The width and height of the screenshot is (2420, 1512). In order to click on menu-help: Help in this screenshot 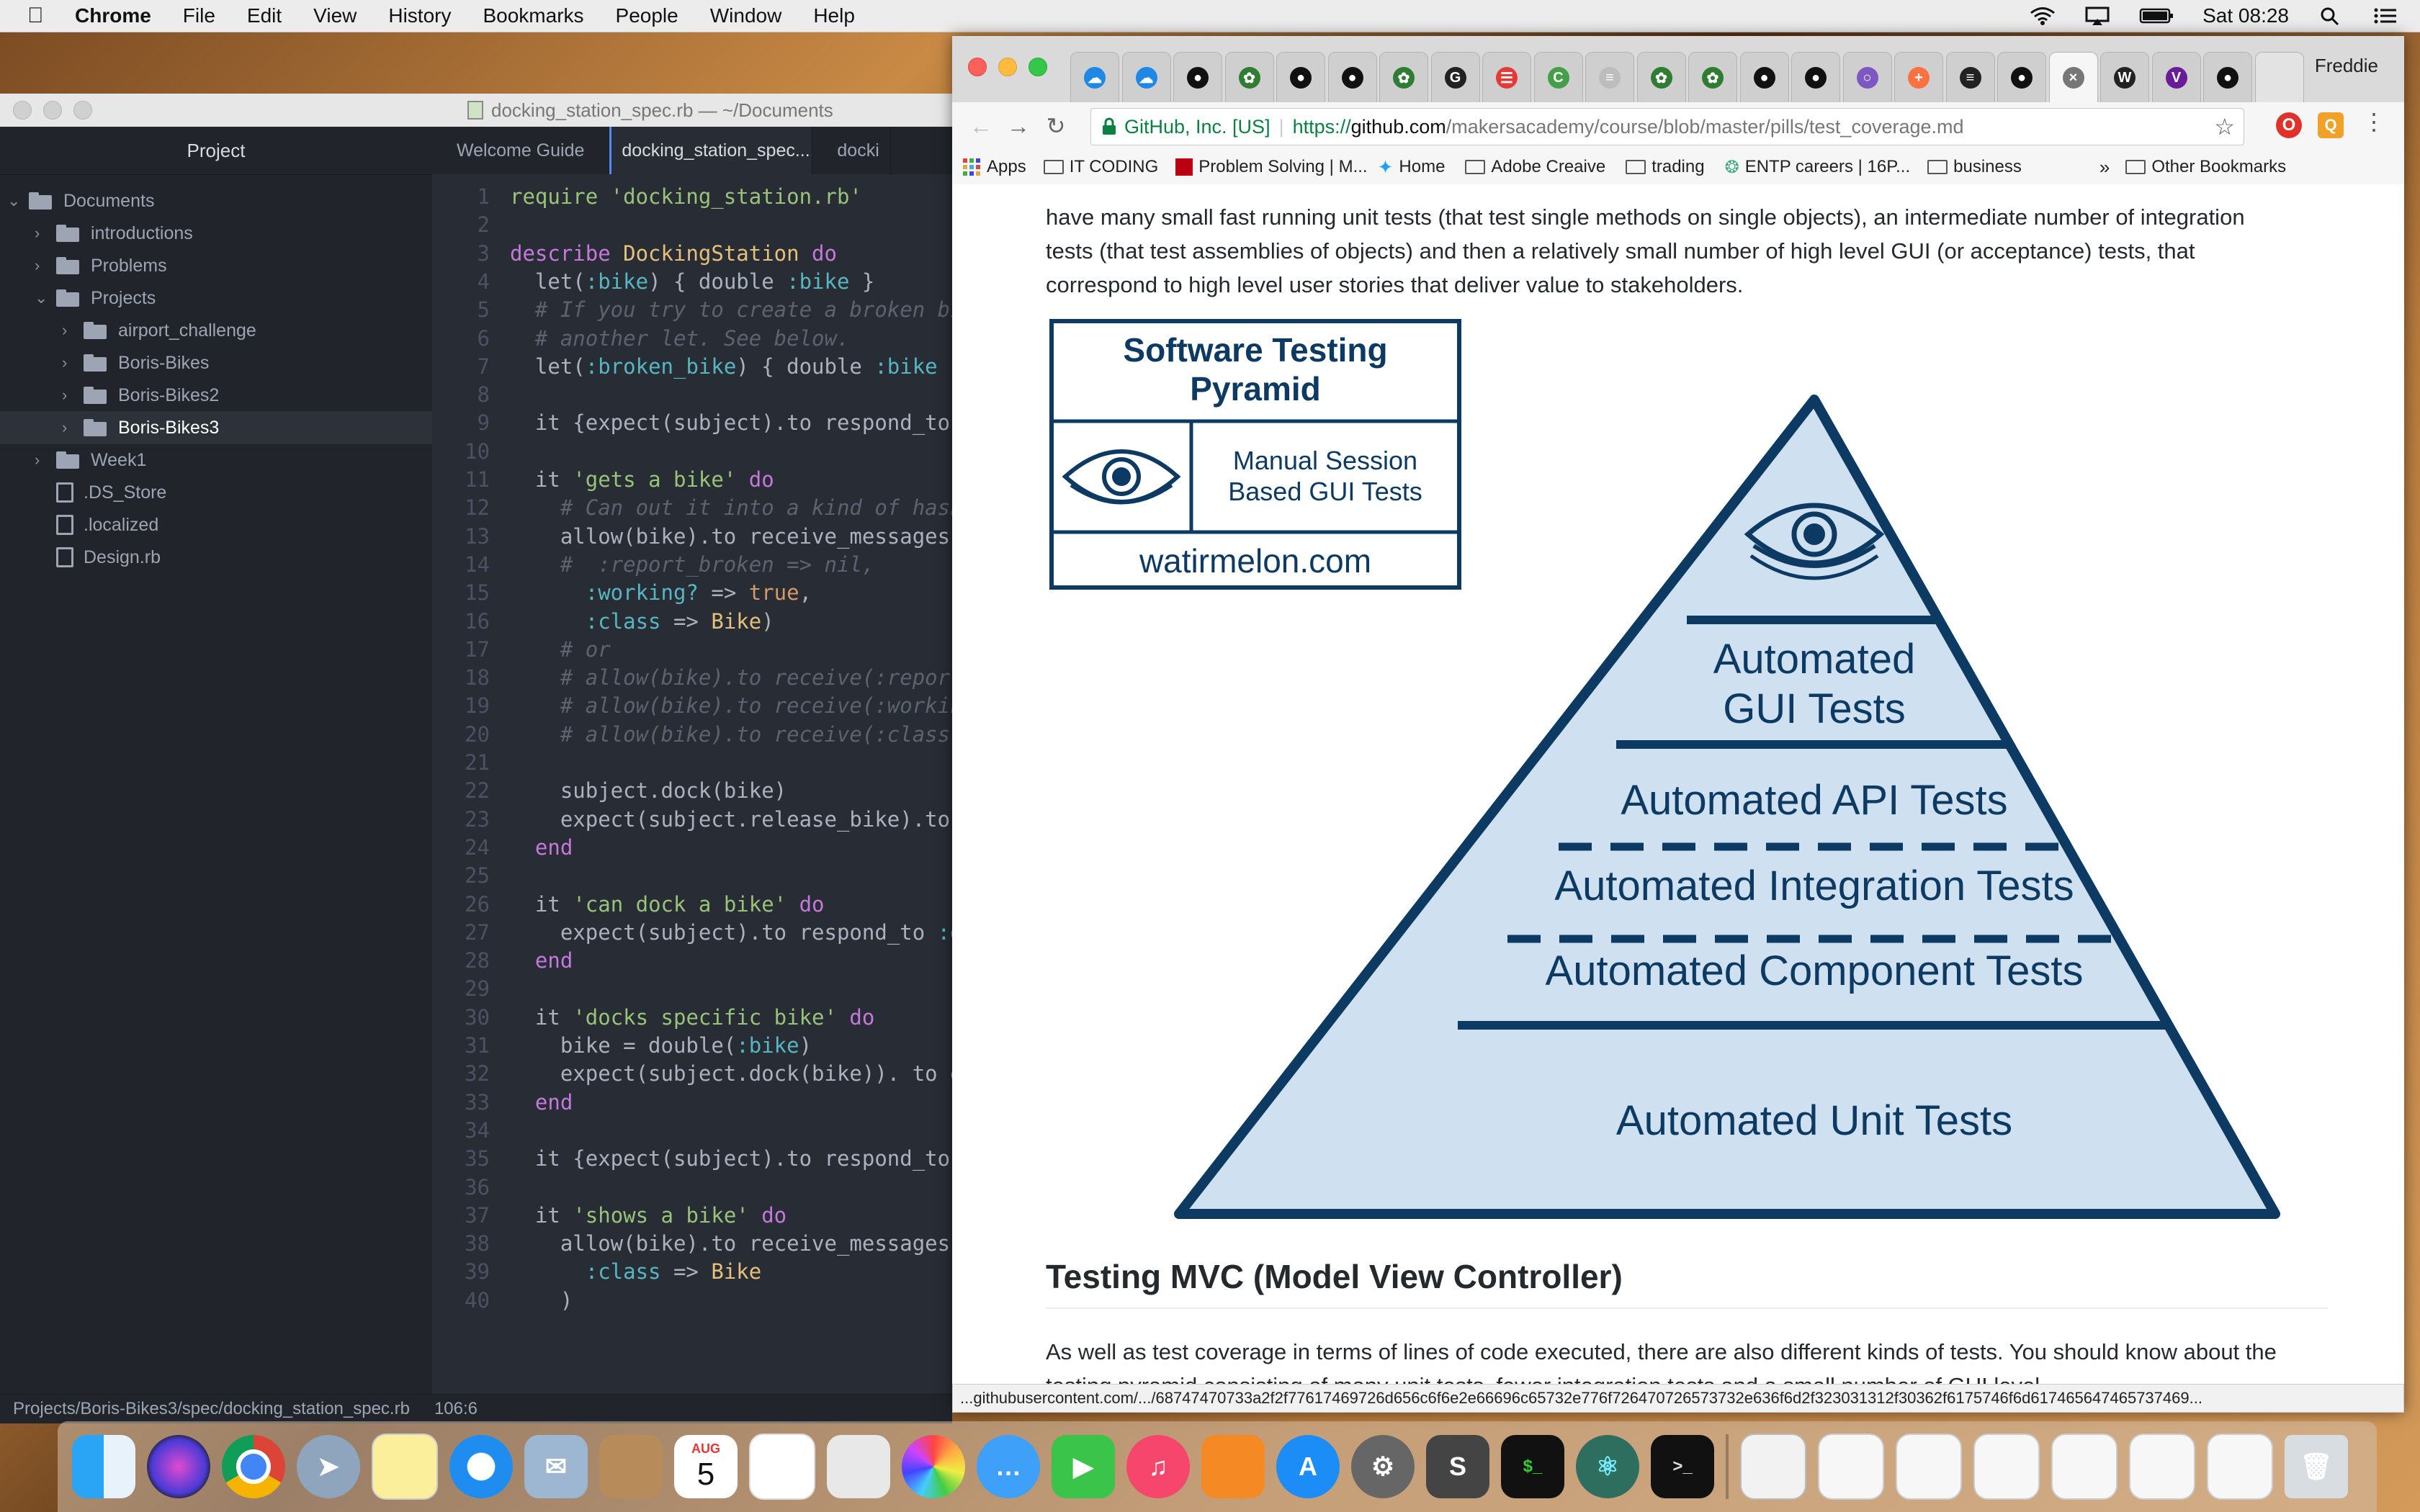, I will do `click(834, 15)`.